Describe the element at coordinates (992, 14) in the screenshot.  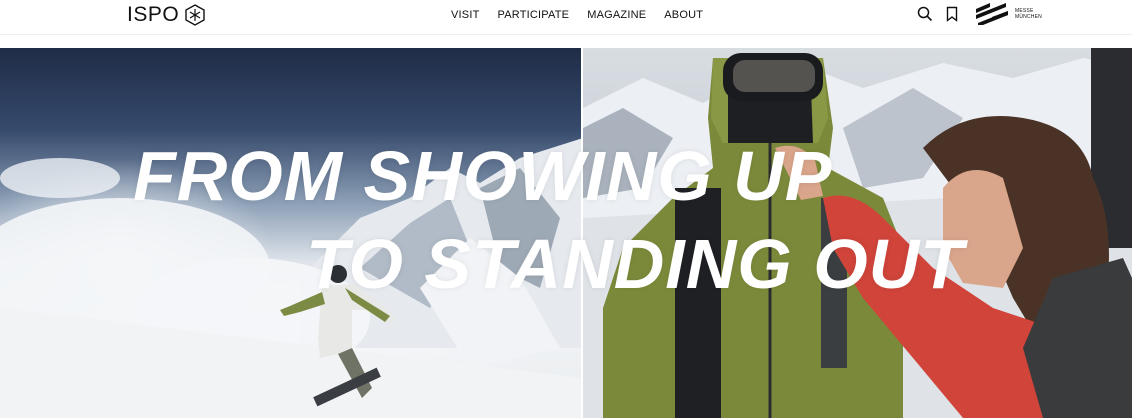
I see `messe-muenchen-mark-icon` at that location.